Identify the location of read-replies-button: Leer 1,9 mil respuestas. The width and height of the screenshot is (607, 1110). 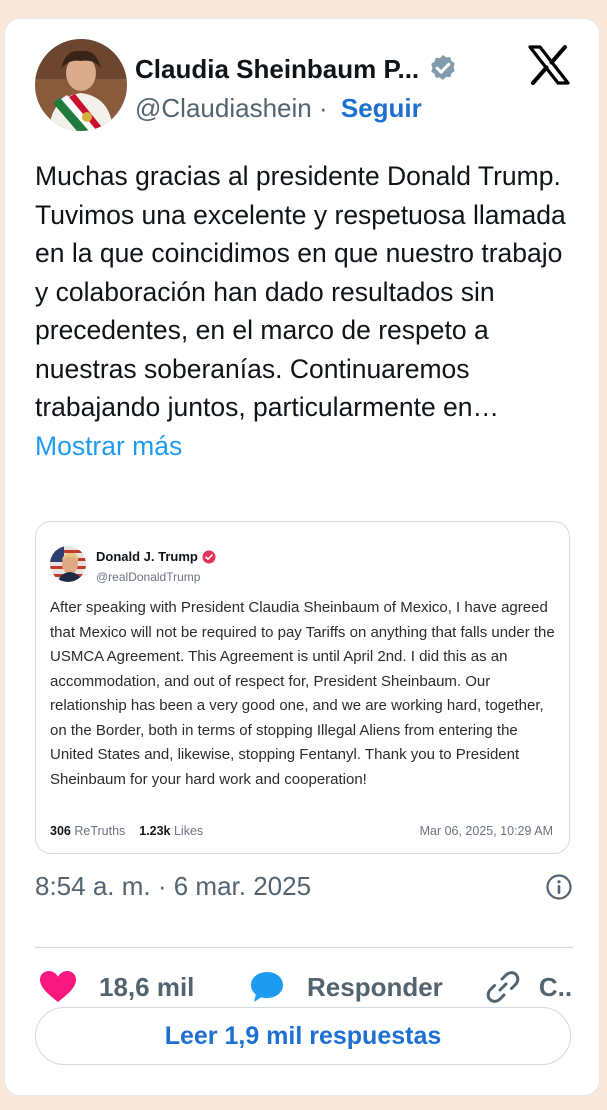
(303, 1036).